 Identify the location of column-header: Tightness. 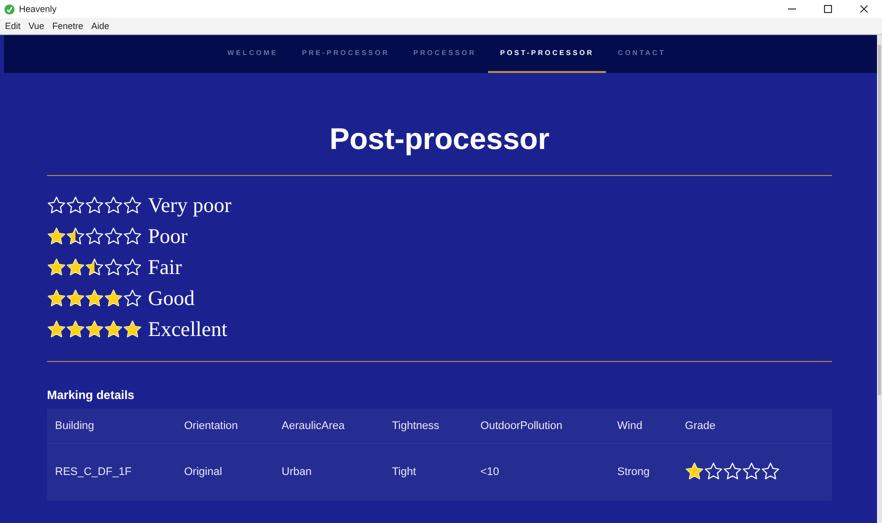
(428, 426).